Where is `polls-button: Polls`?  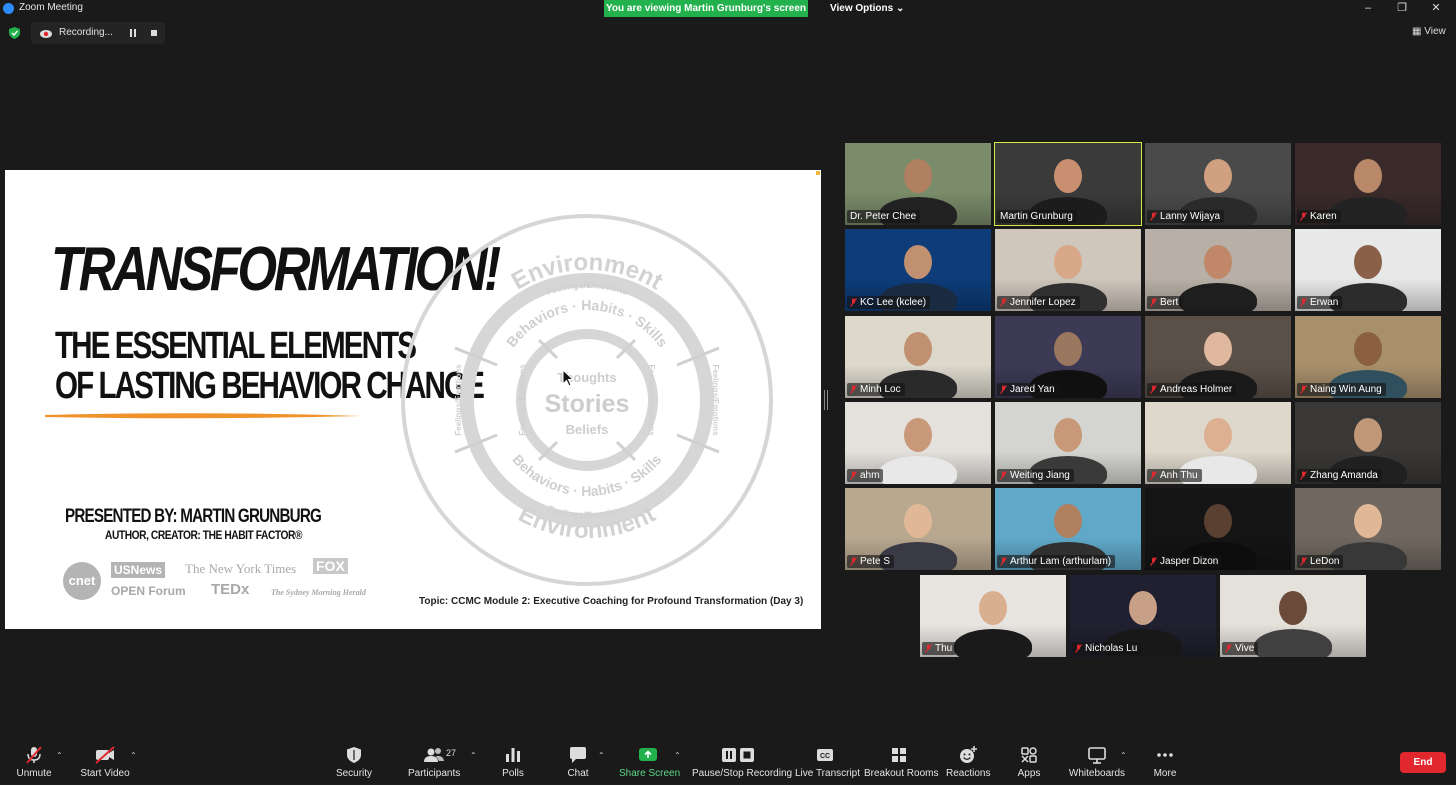
polls-button: Polls is located at coordinates (513, 764).